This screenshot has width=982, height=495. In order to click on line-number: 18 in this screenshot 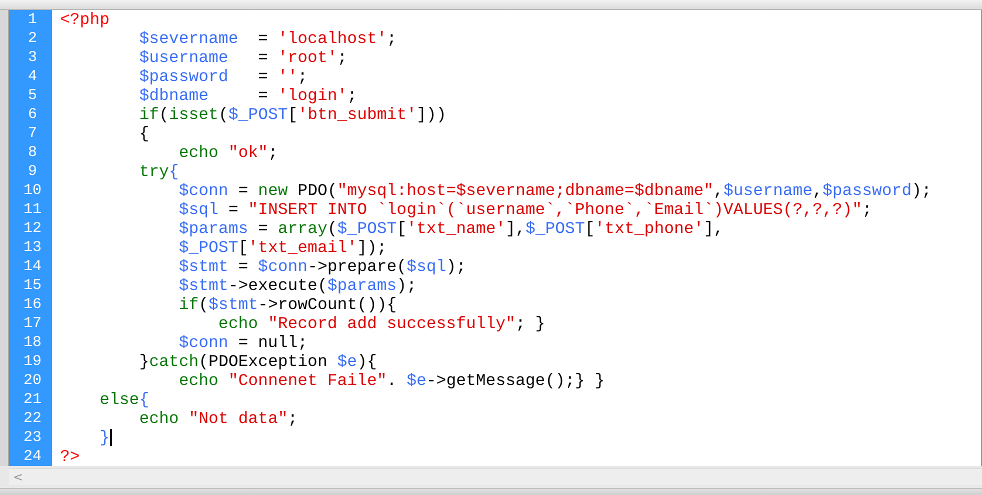, I will do `click(32, 342)`.